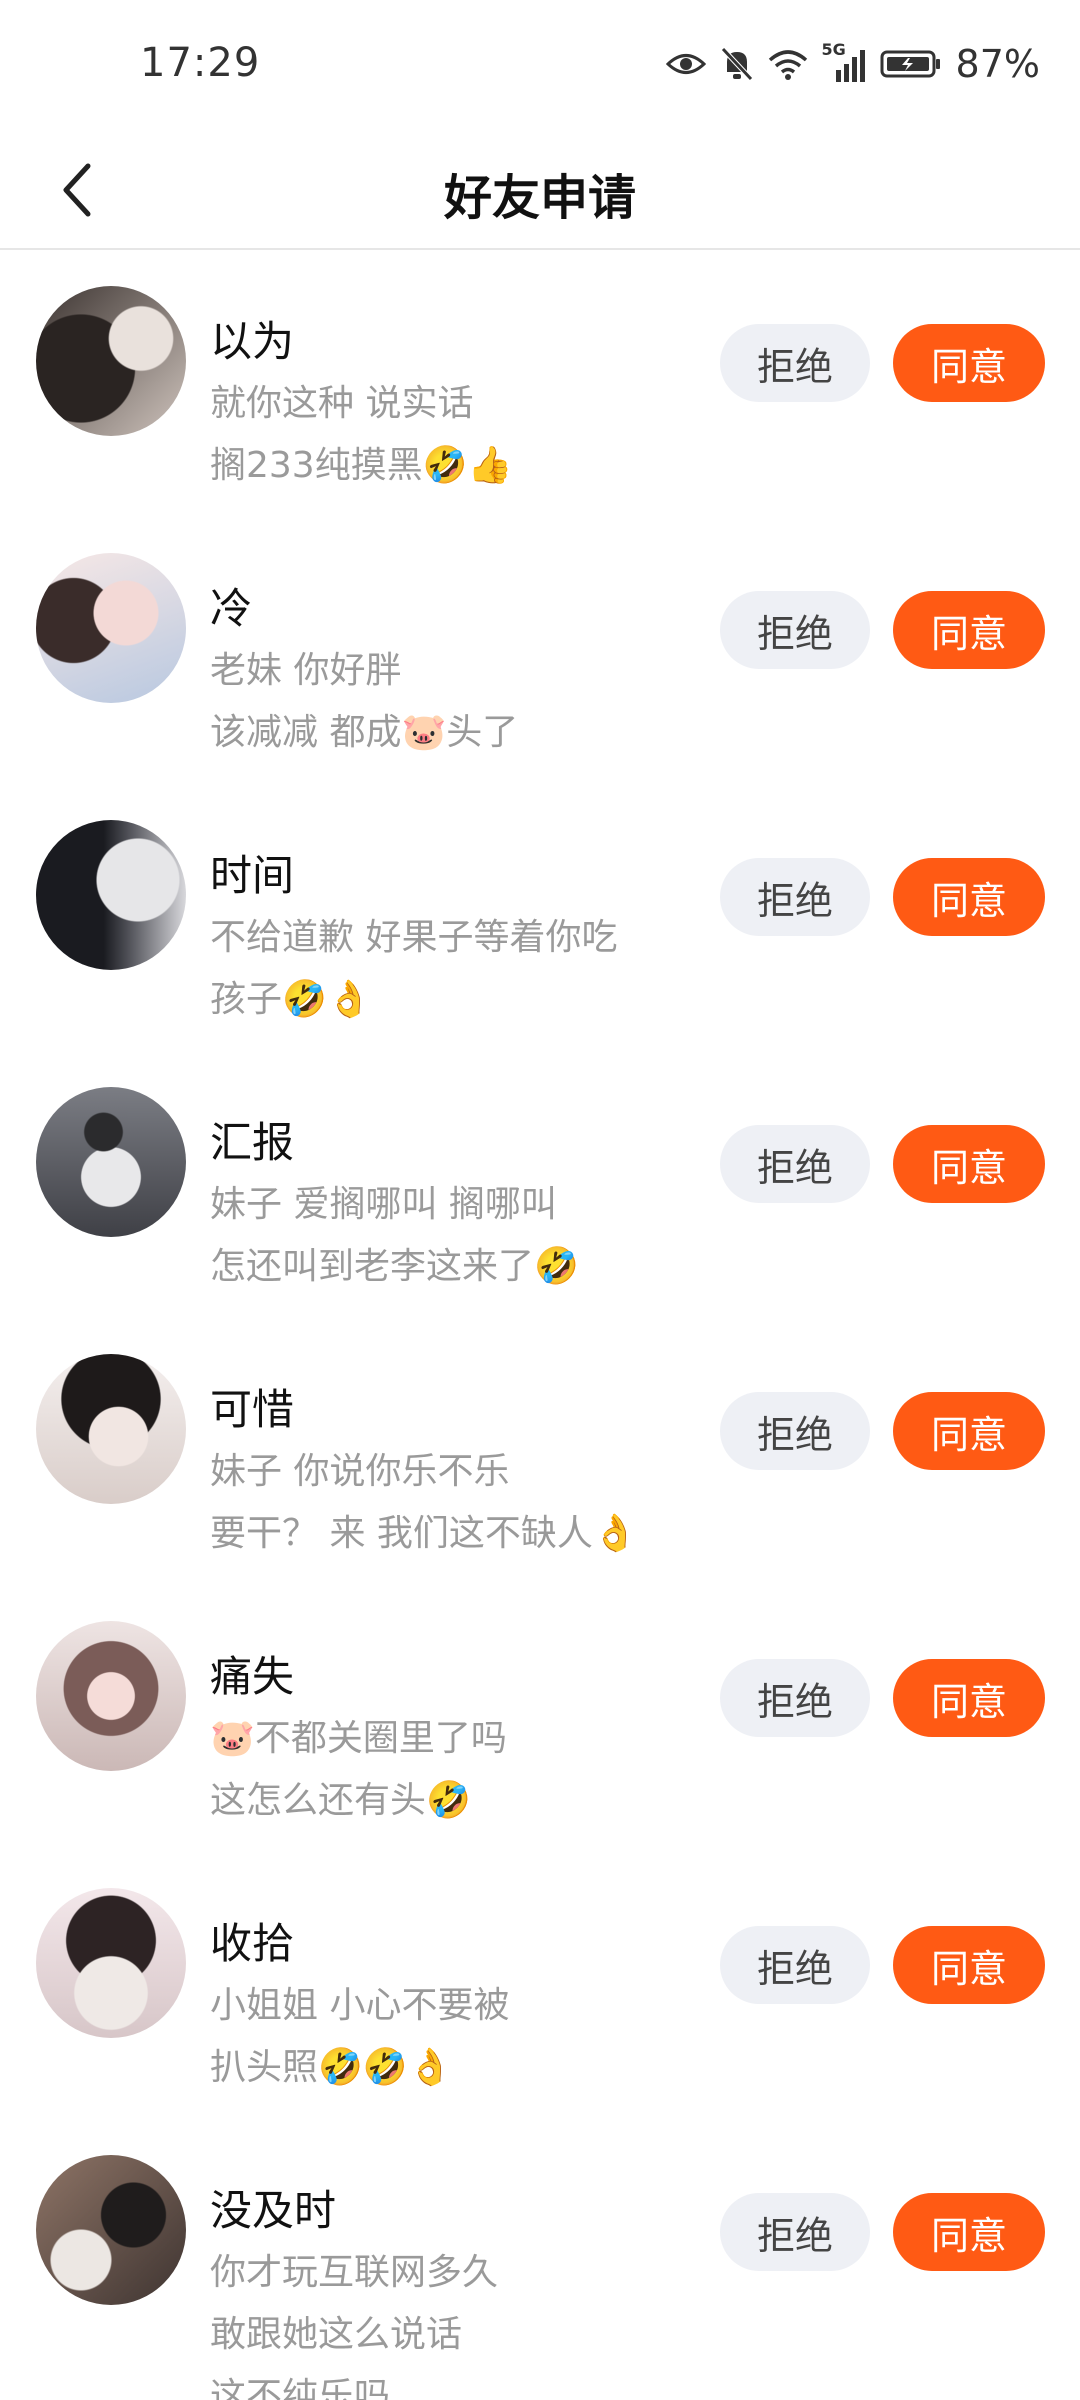 Image resolution: width=1080 pixels, height=2400 pixels. I want to click on mute-bell-icon, so click(737, 64).